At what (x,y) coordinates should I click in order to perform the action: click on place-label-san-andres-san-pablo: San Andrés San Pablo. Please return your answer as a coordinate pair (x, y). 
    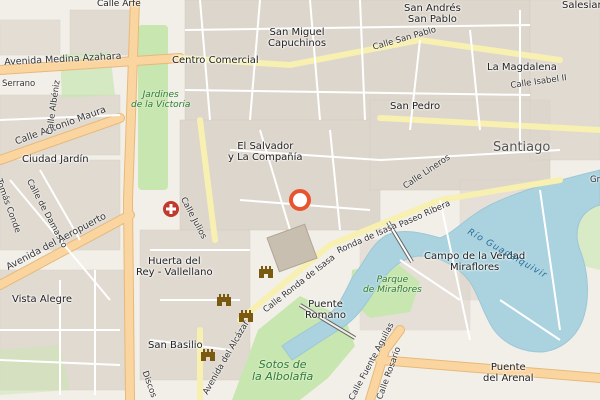
    Looking at the image, I should click on (432, 14).